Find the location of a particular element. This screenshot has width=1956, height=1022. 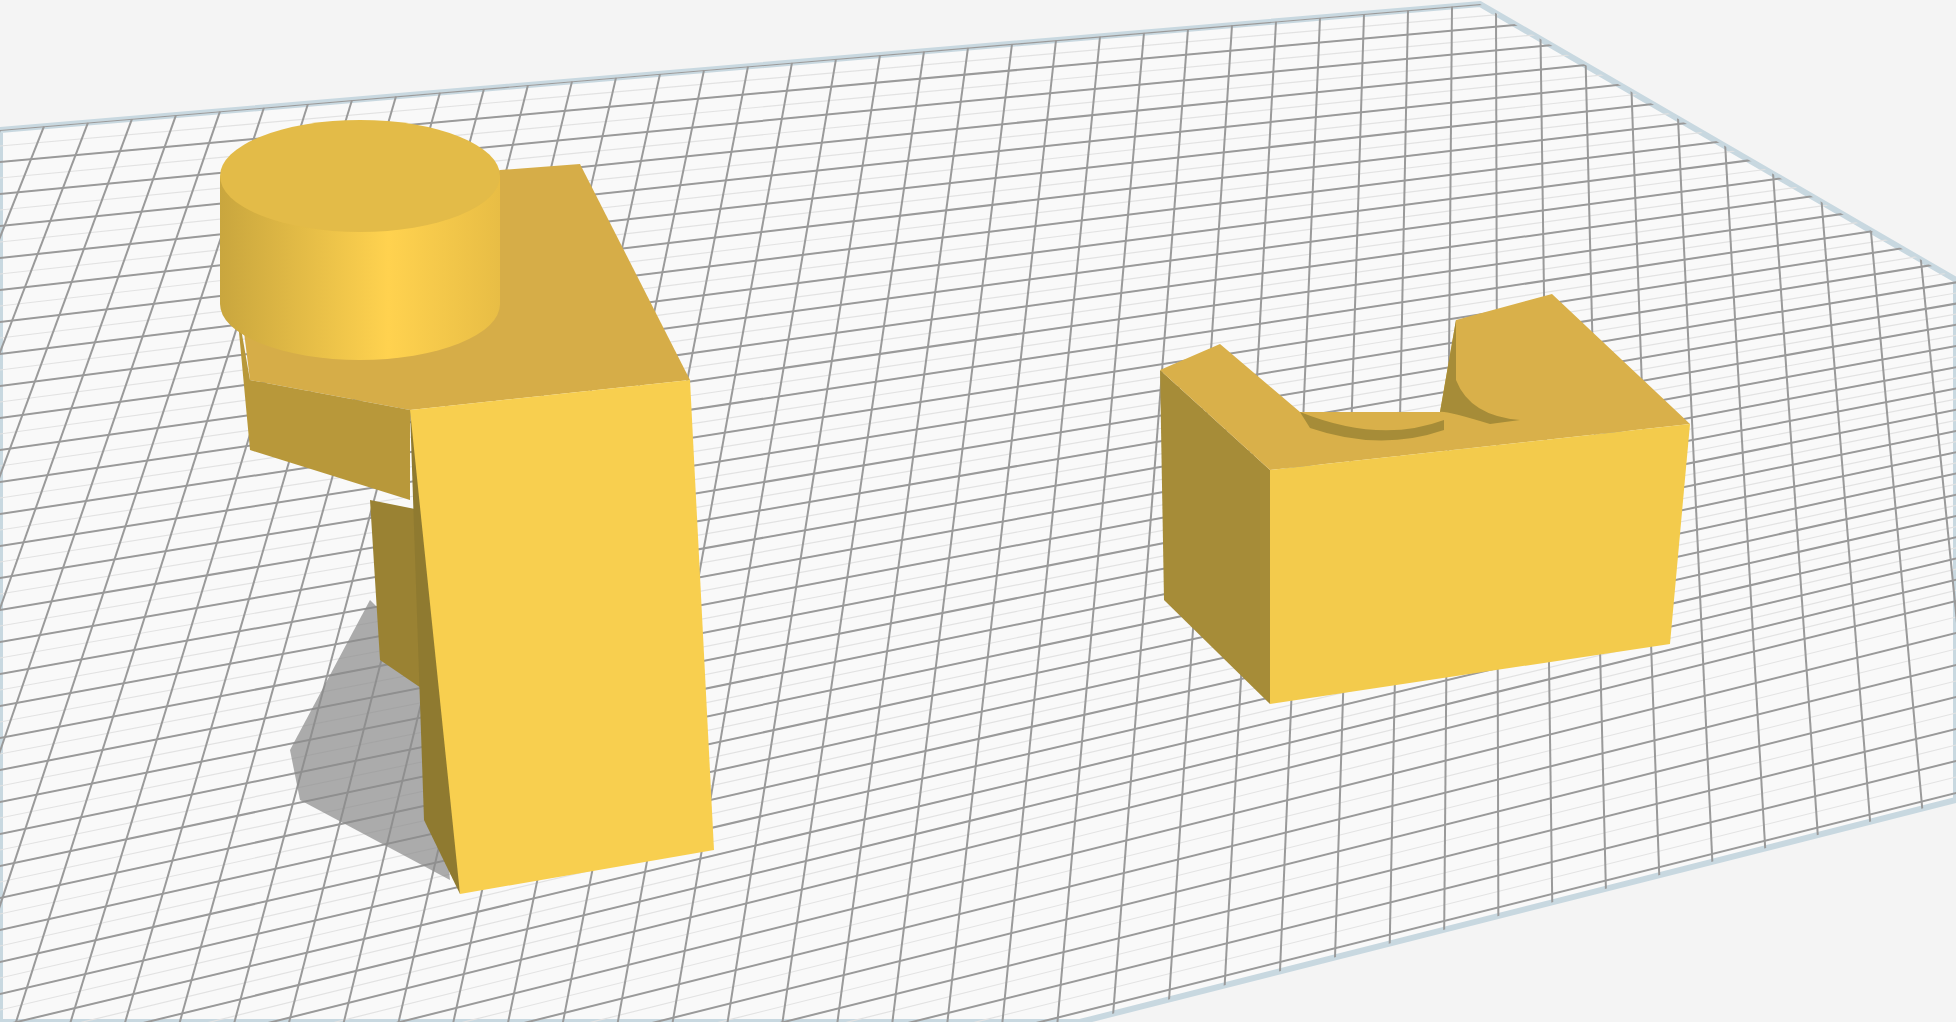

u-channel-block-model-drawing is located at coordinates (1425, 499).